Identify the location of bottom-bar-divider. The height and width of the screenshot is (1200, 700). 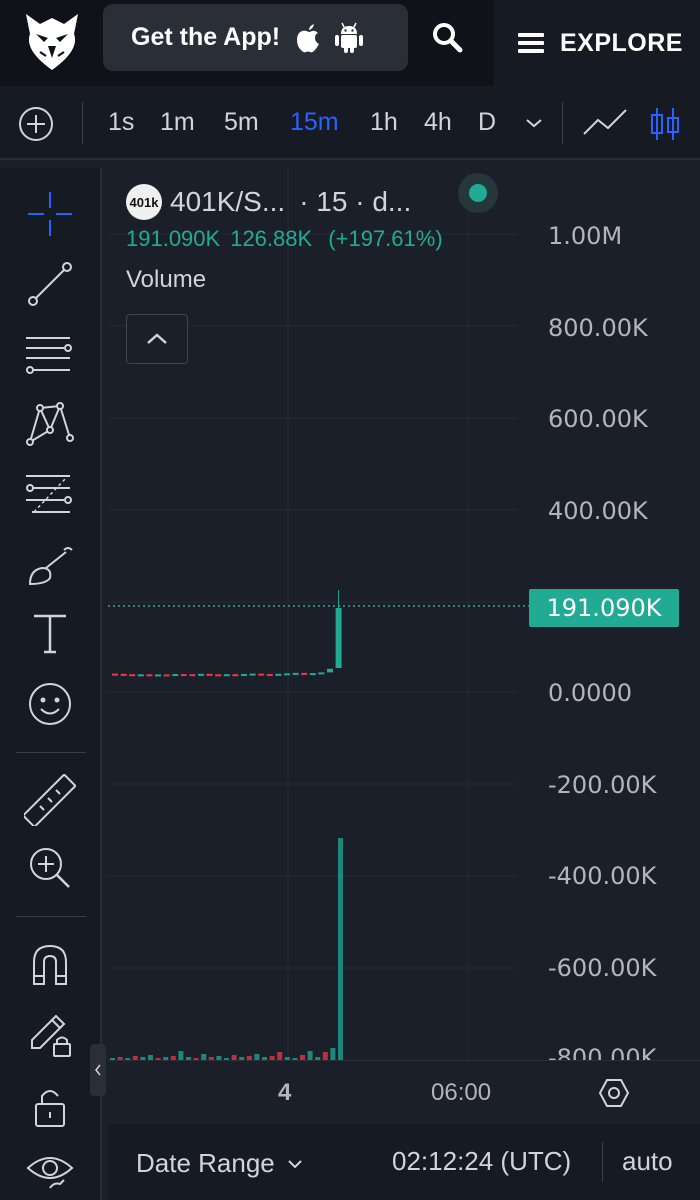
(602, 1162).